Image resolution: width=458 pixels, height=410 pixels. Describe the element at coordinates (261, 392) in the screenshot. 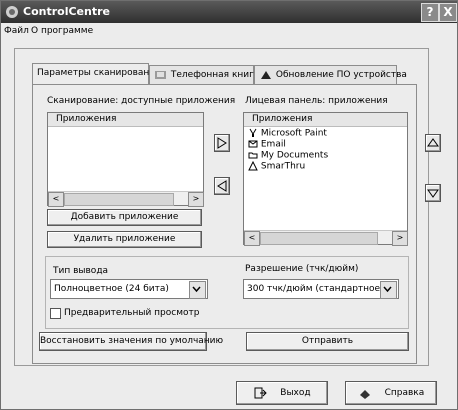

I see `exit-icon` at that location.